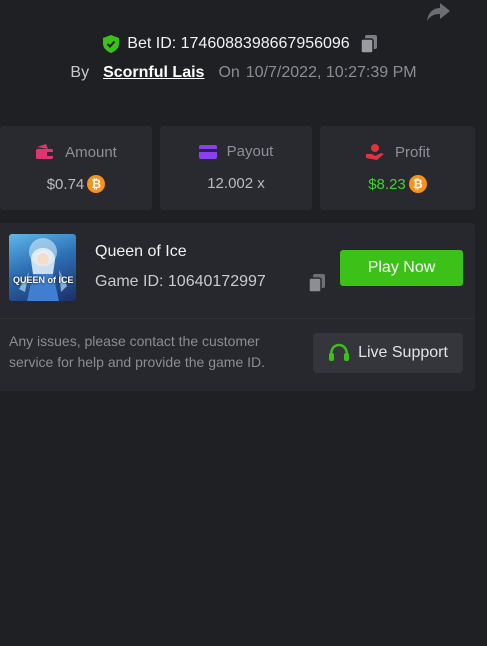 Image resolution: width=487 pixels, height=646 pixels. What do you see at coordinates (439, 12) in the screenshot?
I see `share-icon` at bounding box center [439, 12].